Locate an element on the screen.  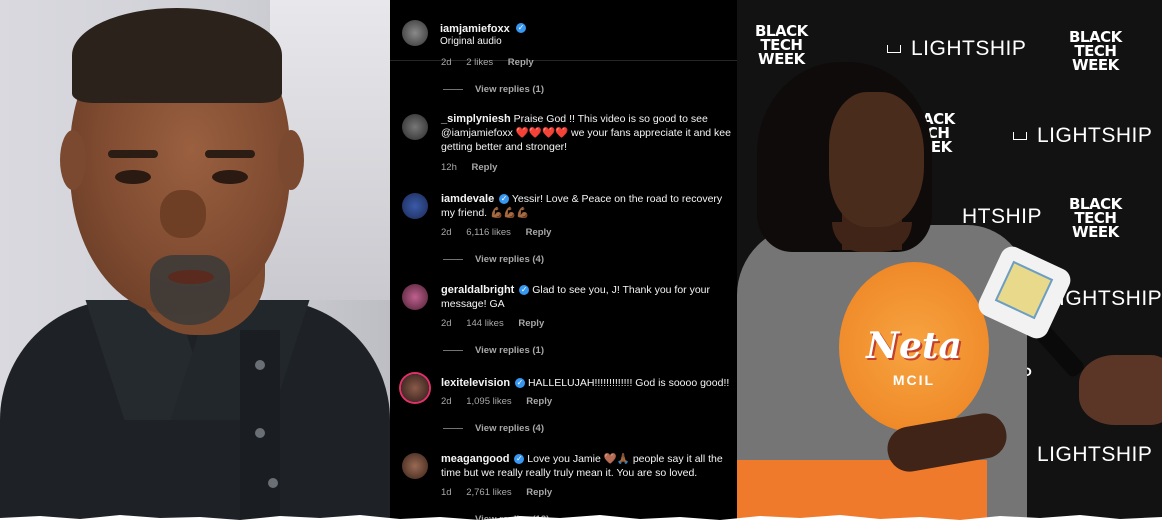
comment-likes: 1,095 likes is located at coordinates (488, 401).